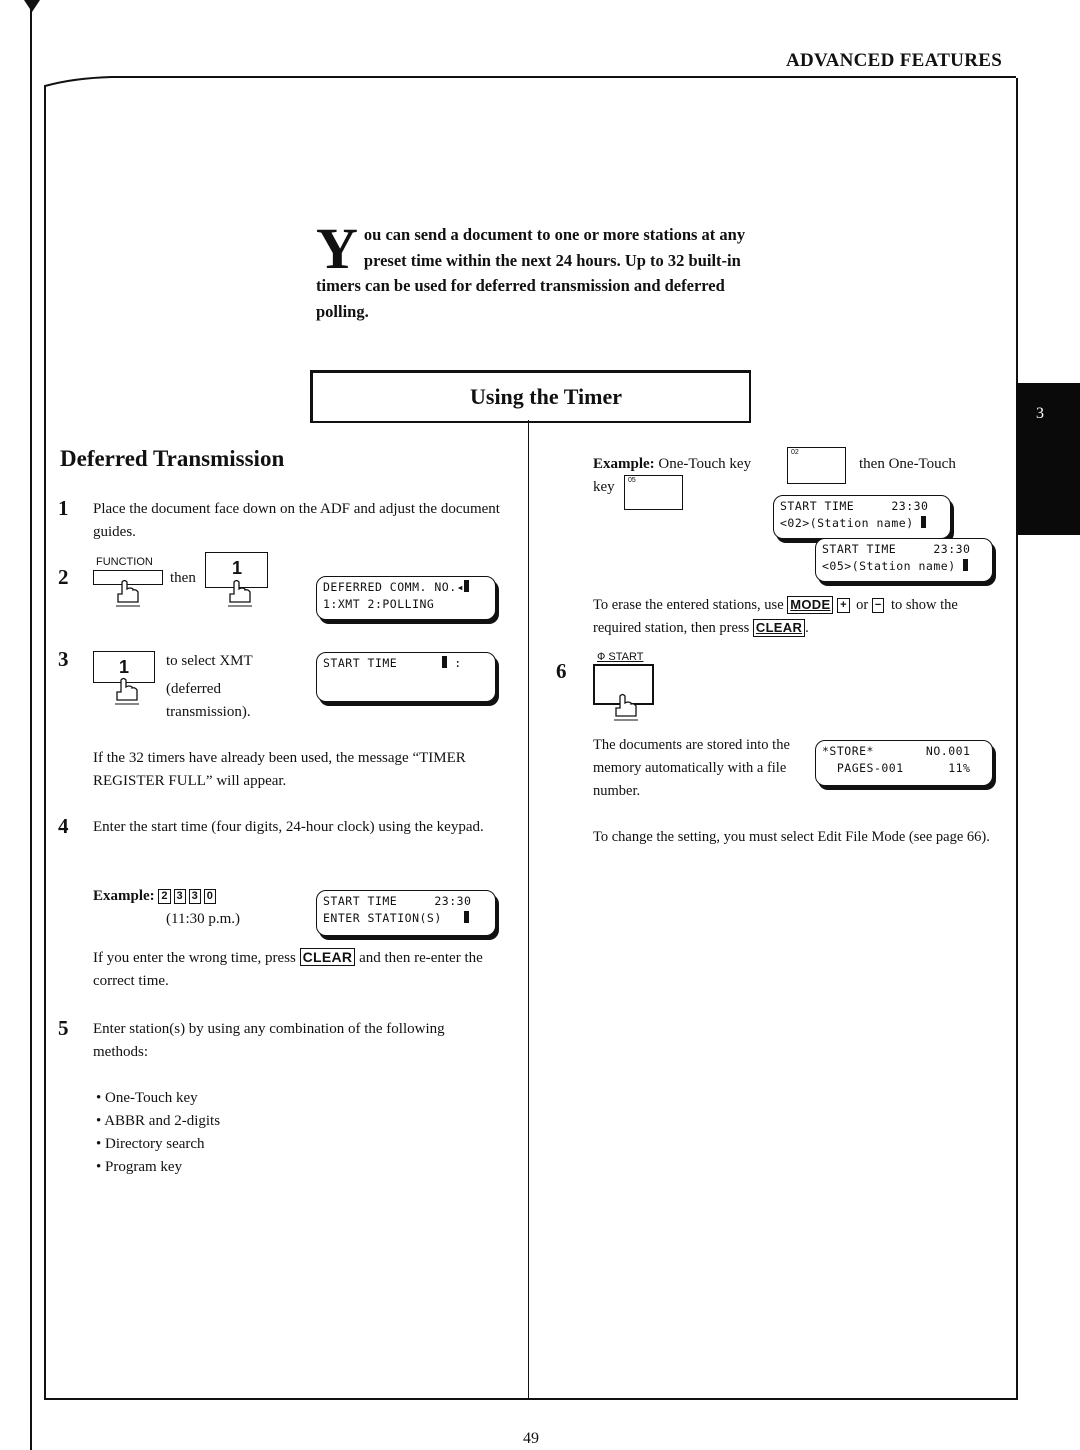  Describe the element at coordinates (851, 523) in the screenshot. I see `lcd-line-2: <02>(Station name)` at that location.